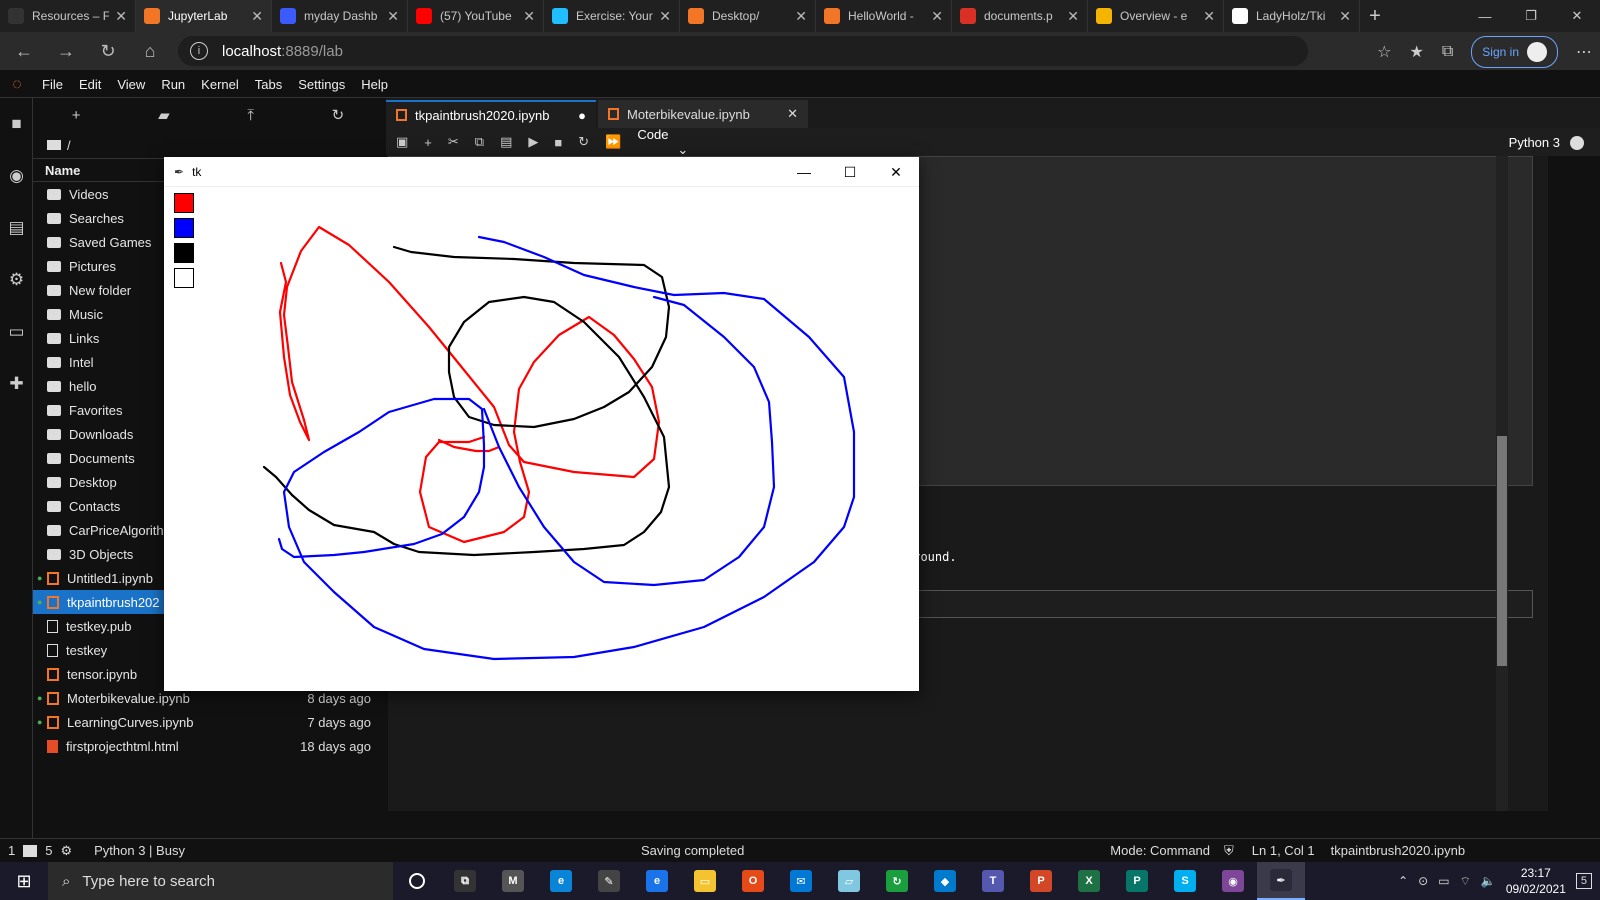  What do you see at coordinates (612, 16) in the screenshot?
I see `browser-tab: Exercise: Your ✕` at bounding box center [612, 16].